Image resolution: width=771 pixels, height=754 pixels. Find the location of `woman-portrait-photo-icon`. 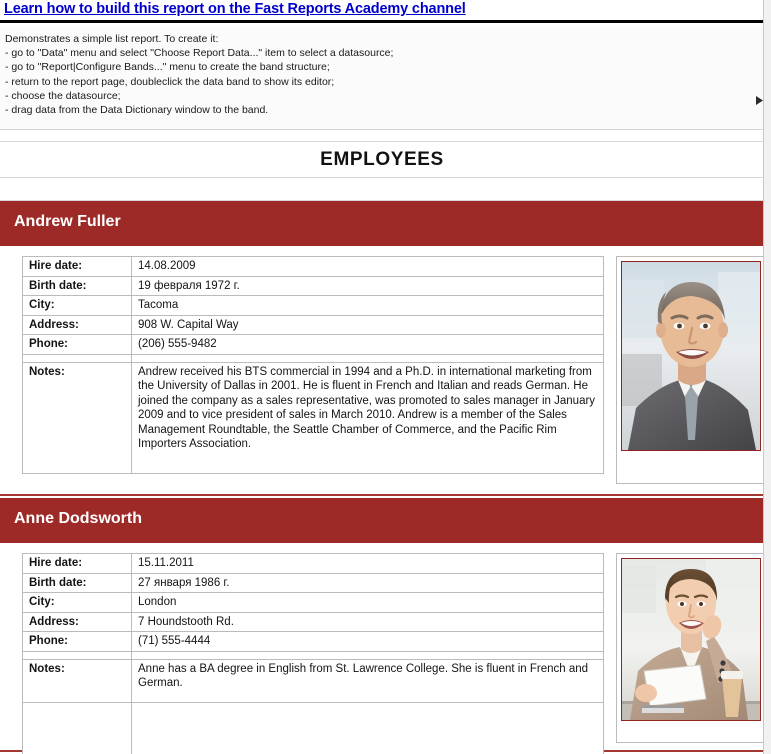

woman-portrait-photo-icon is located at coordinates (691, 639).